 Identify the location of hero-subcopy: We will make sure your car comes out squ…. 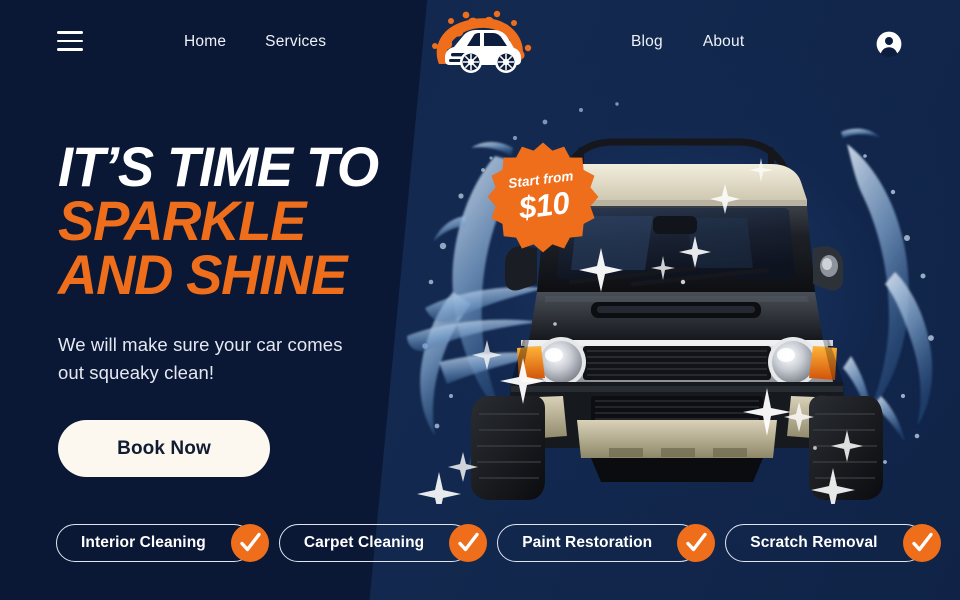
(200, 359).